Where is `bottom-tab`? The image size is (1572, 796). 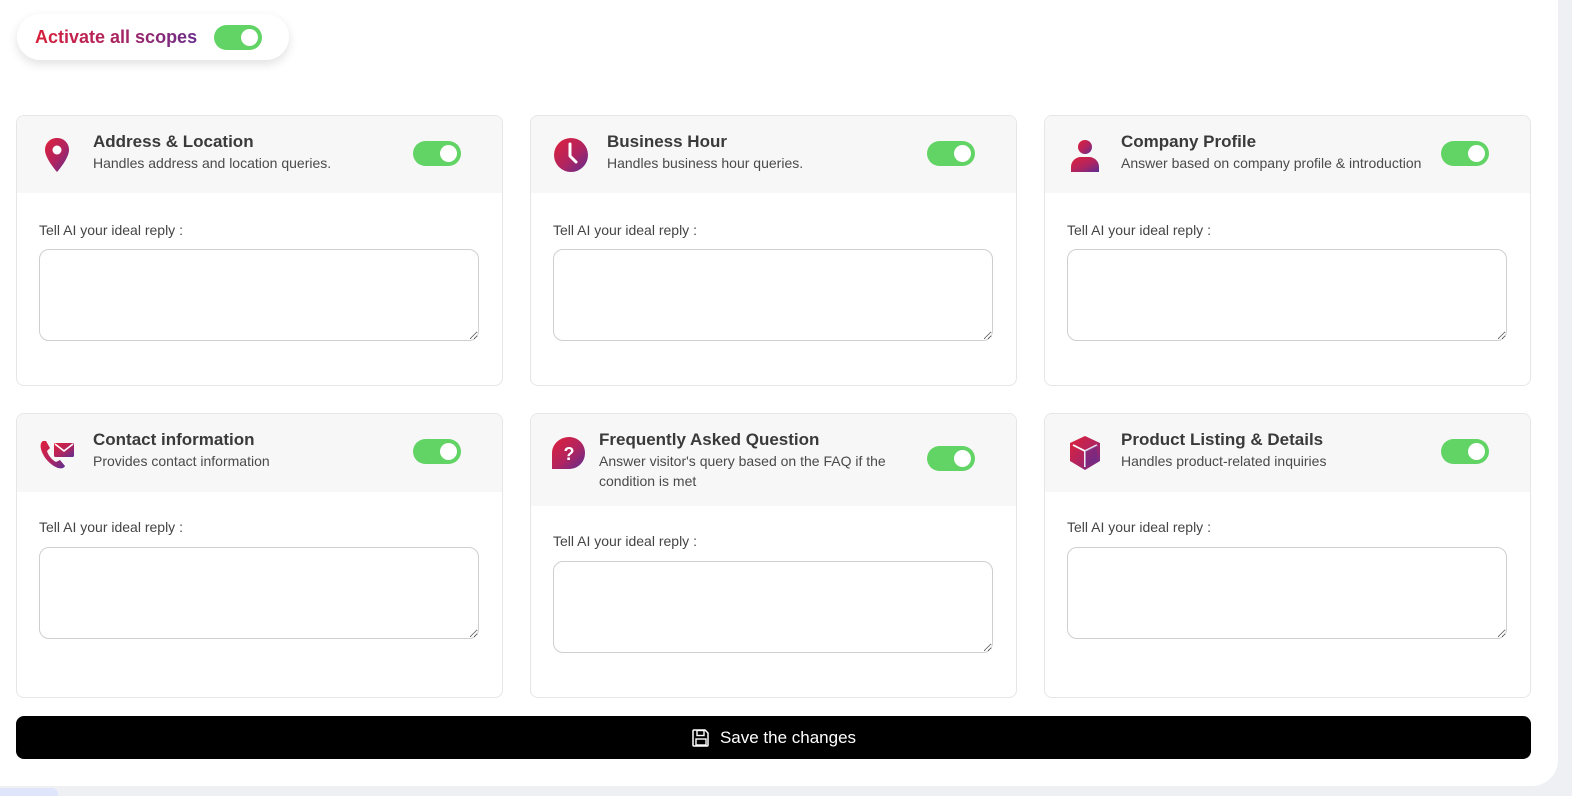
bottom-tab is located at coordinates (29, 792).